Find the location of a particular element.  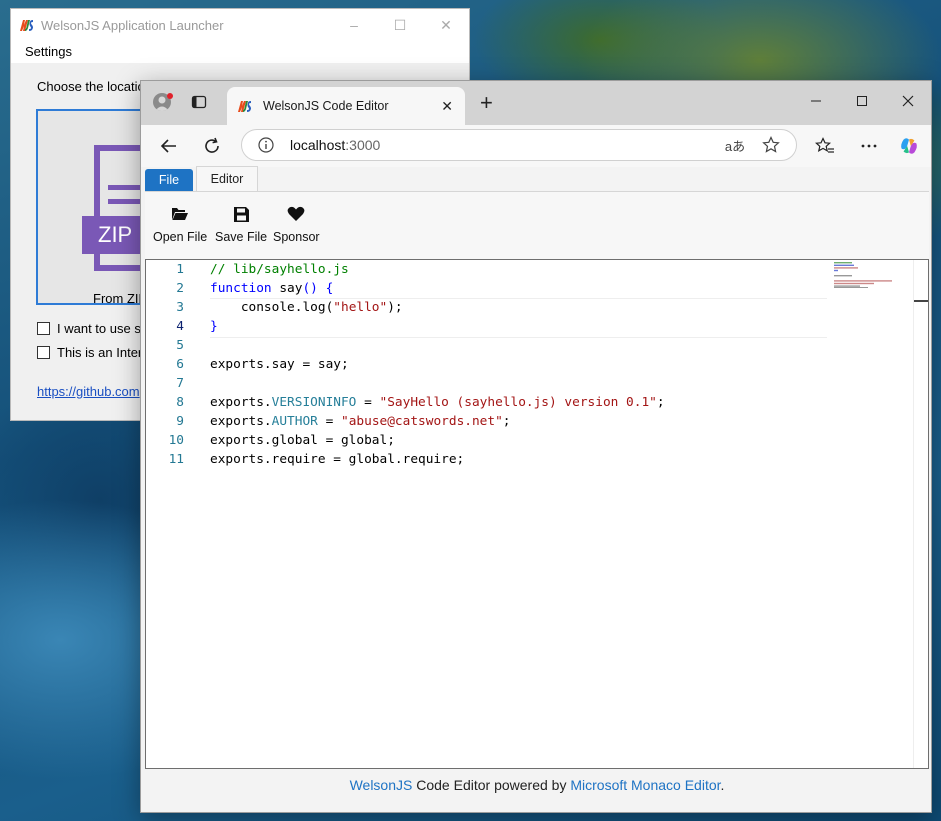

tab-code-editor: WelsonJS Code Editor ✕ is located at coordinates (346, 106).